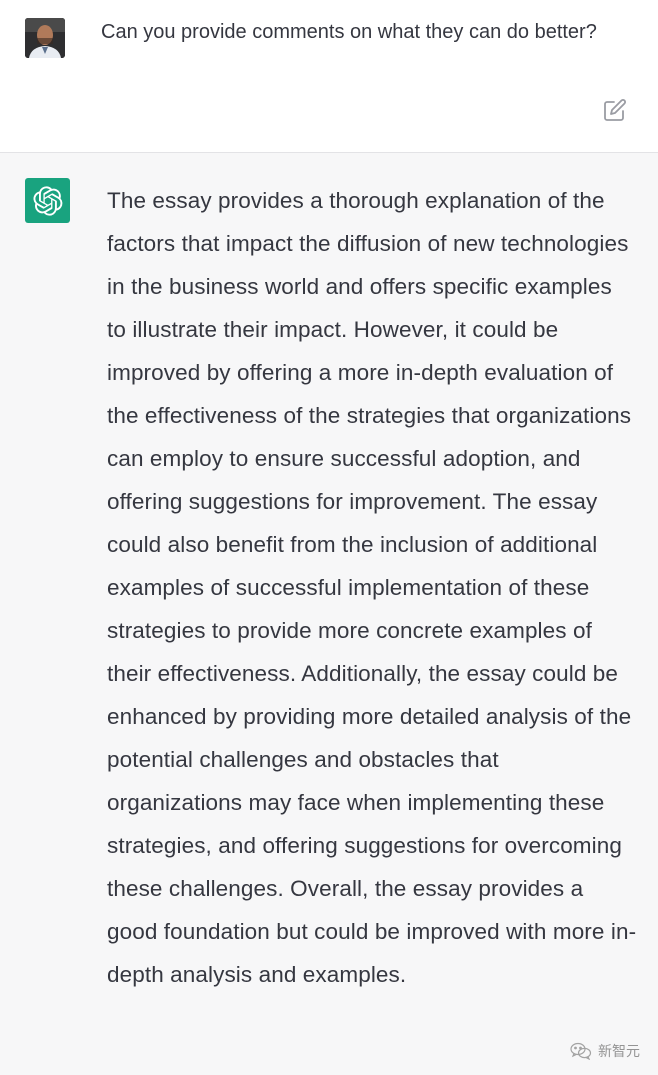 This screenshot has width=658, height=1075. I want to click on edit-button, so click(615, 110).